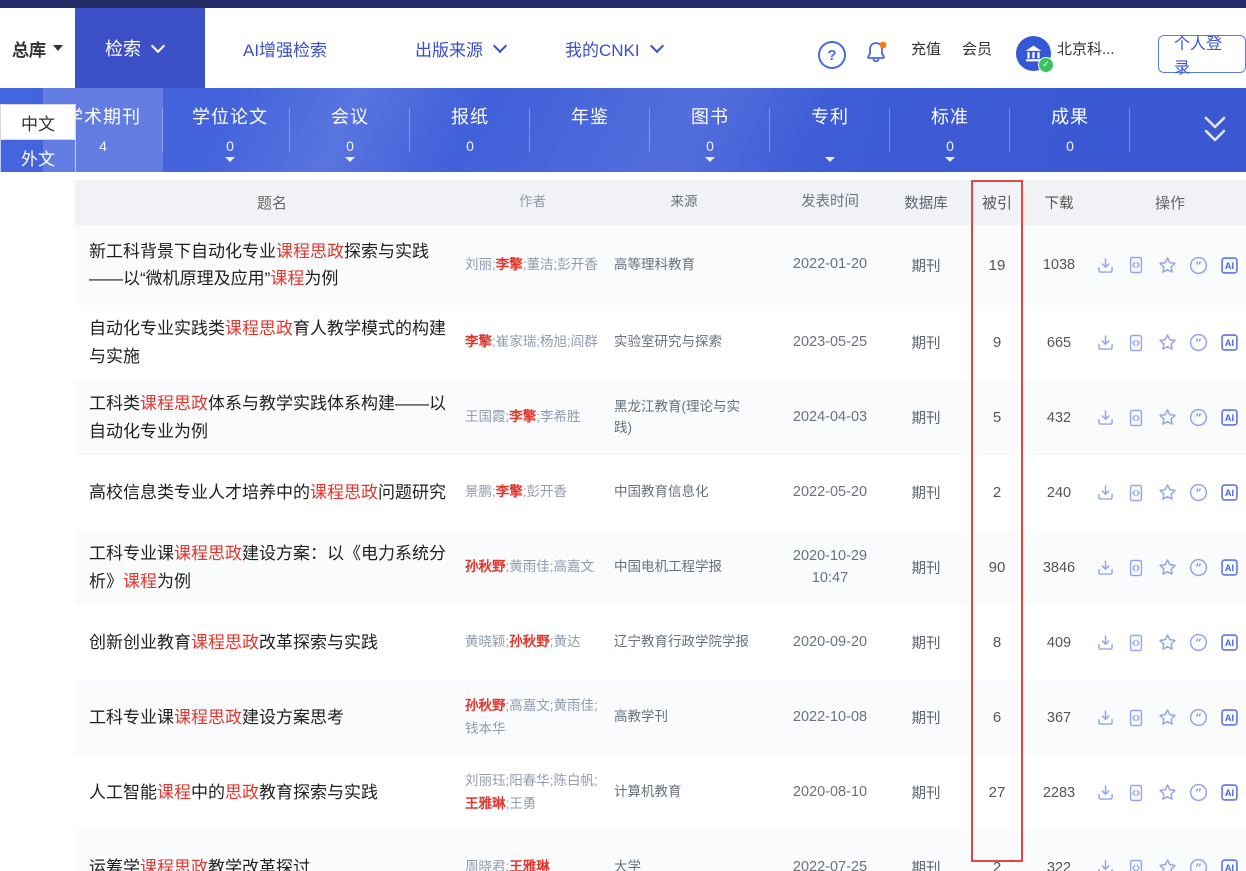  I want to click on help-icon: ?, so click(832, 55).